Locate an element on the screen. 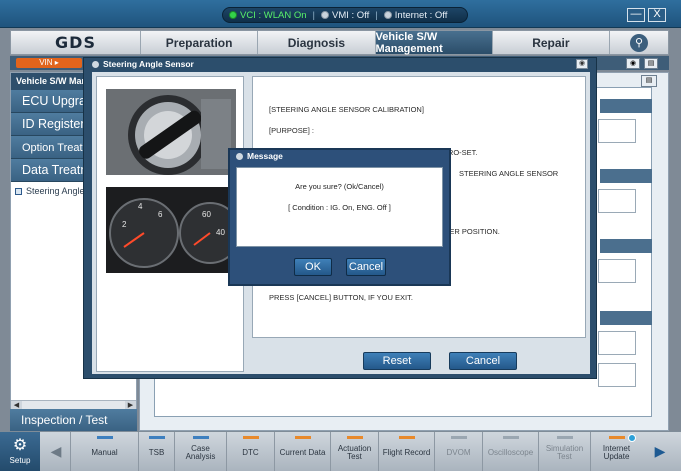  tab-diagnosis: Diagnosis is located at coordinates (317, 42).